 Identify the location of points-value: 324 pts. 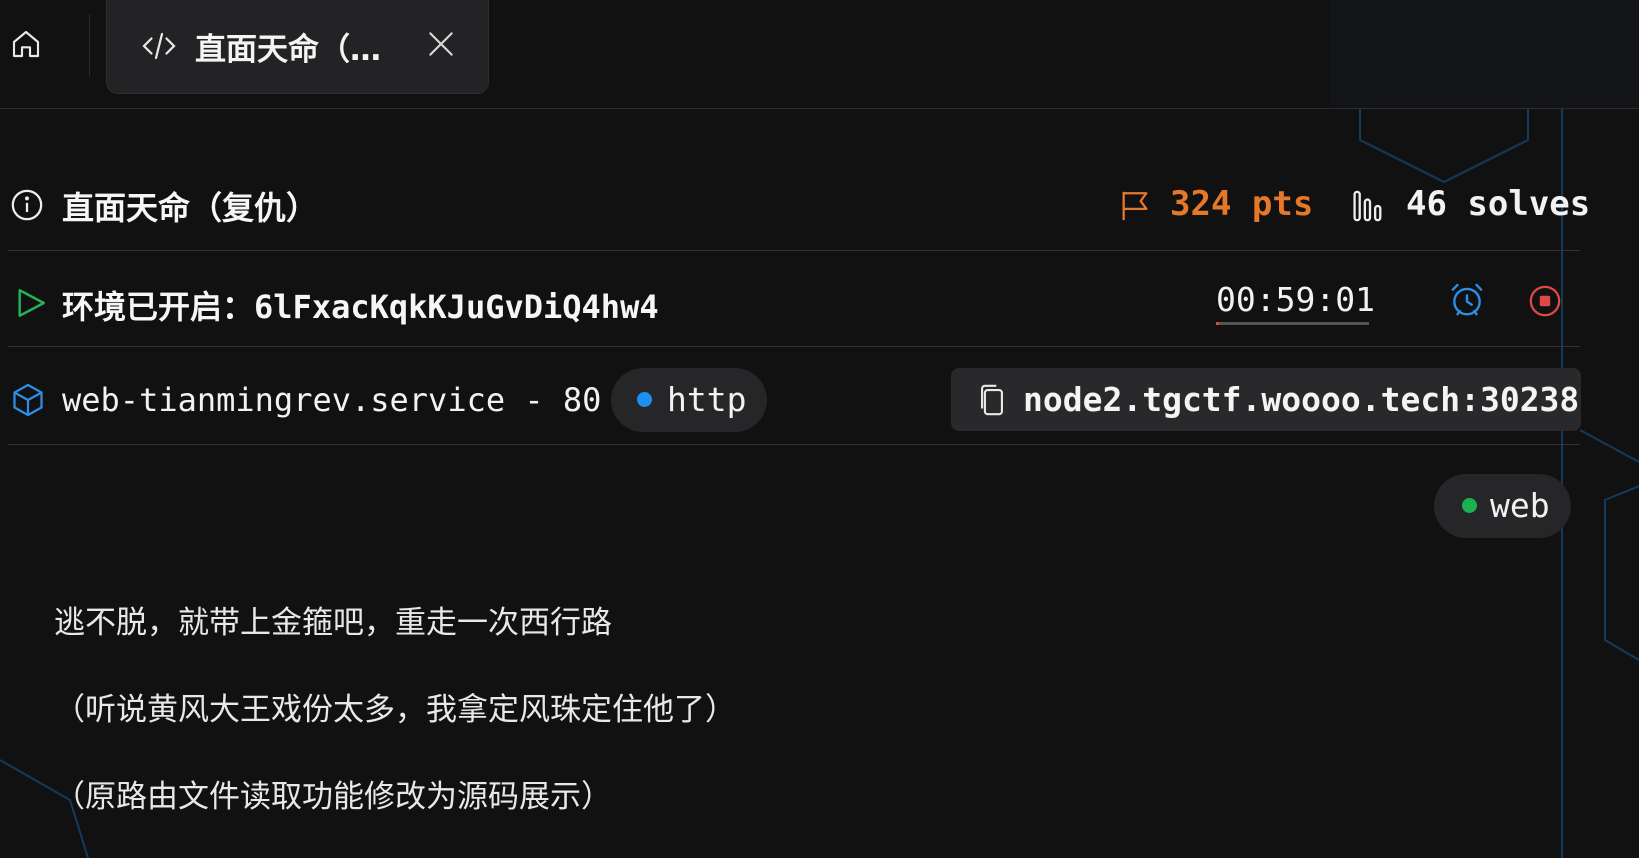
(1242, 204).